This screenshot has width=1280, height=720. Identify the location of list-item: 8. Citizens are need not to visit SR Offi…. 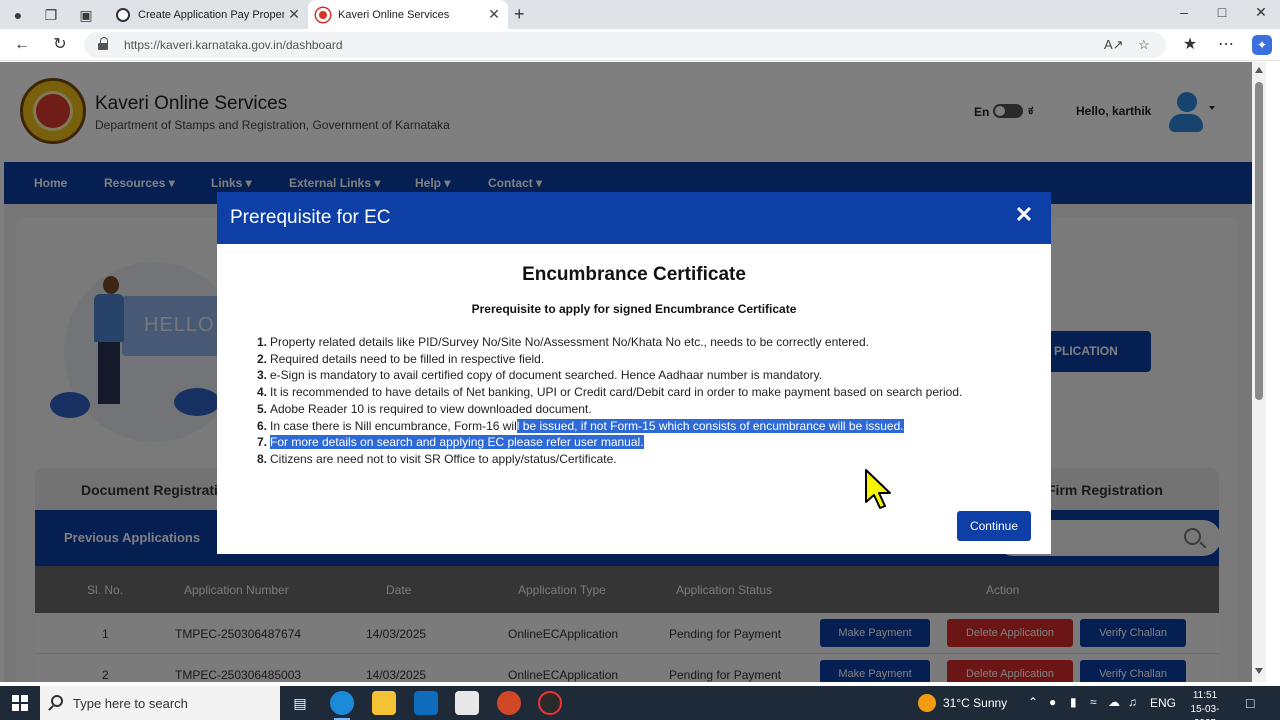
(437, 458).